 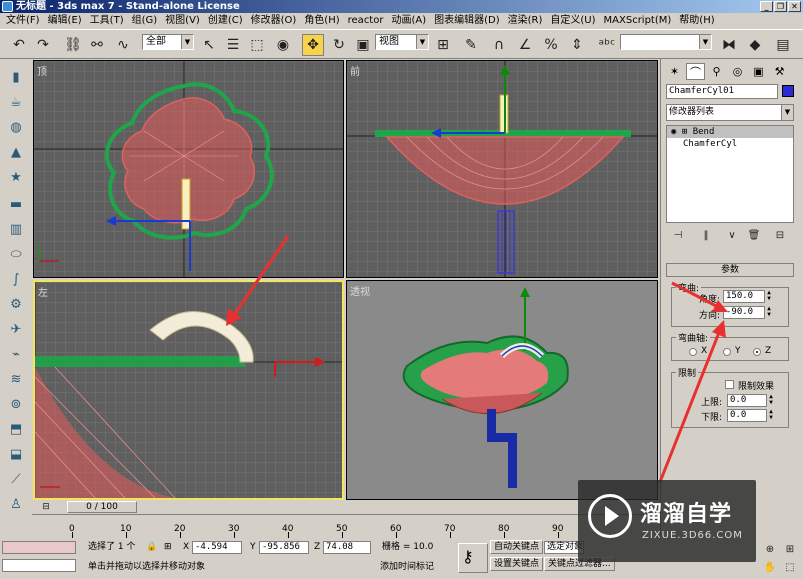 I want to click on time-bar: ⊟ 0 / 100, so click(x=346, y=507).